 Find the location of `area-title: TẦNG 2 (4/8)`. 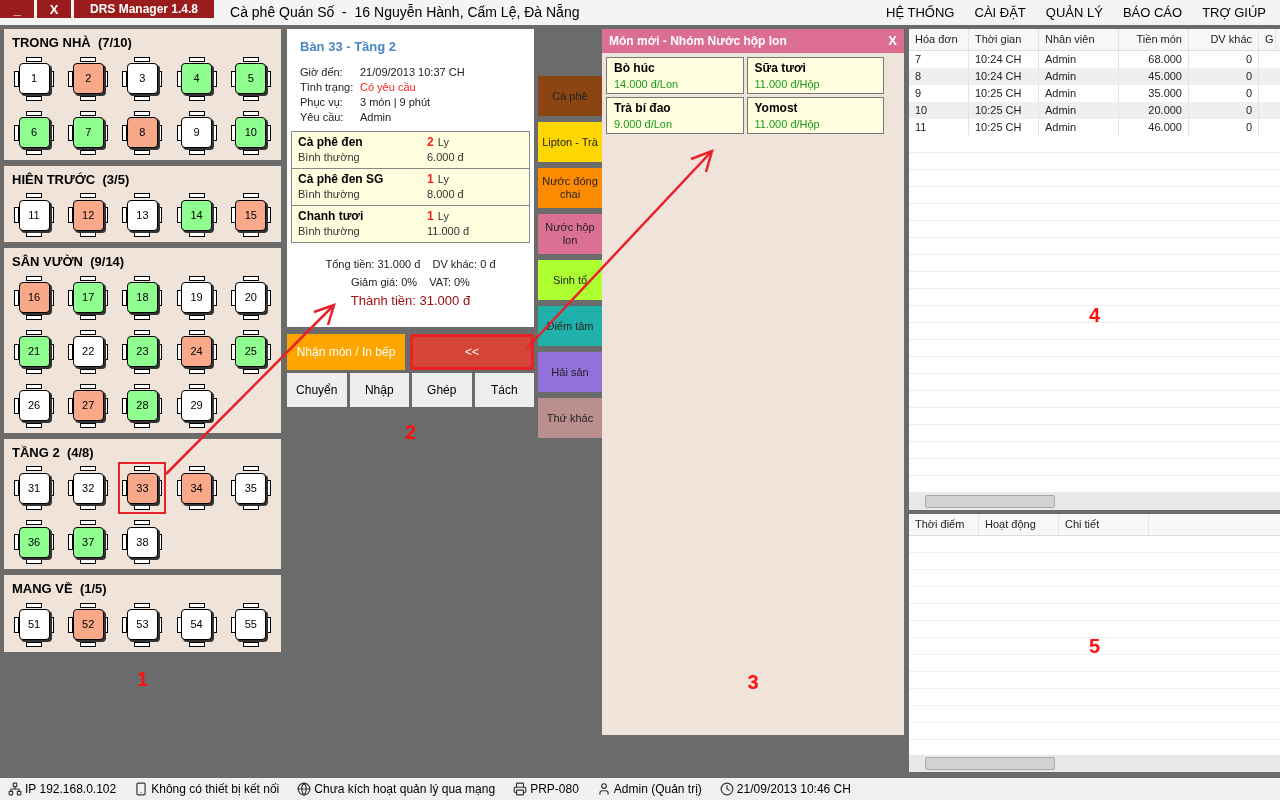

area-title: TẦNG 2 (4/8) is located at coordinates (53, 452).